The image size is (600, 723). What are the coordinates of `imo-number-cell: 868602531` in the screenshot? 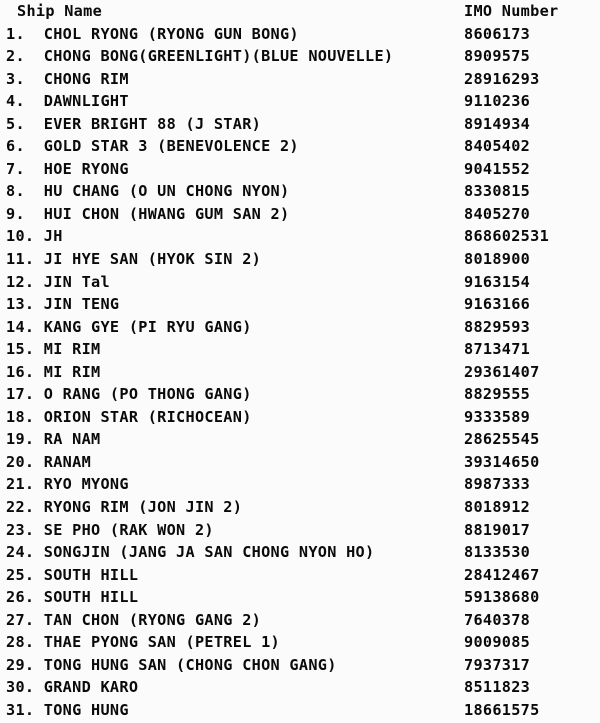 It's located at (507, 236).